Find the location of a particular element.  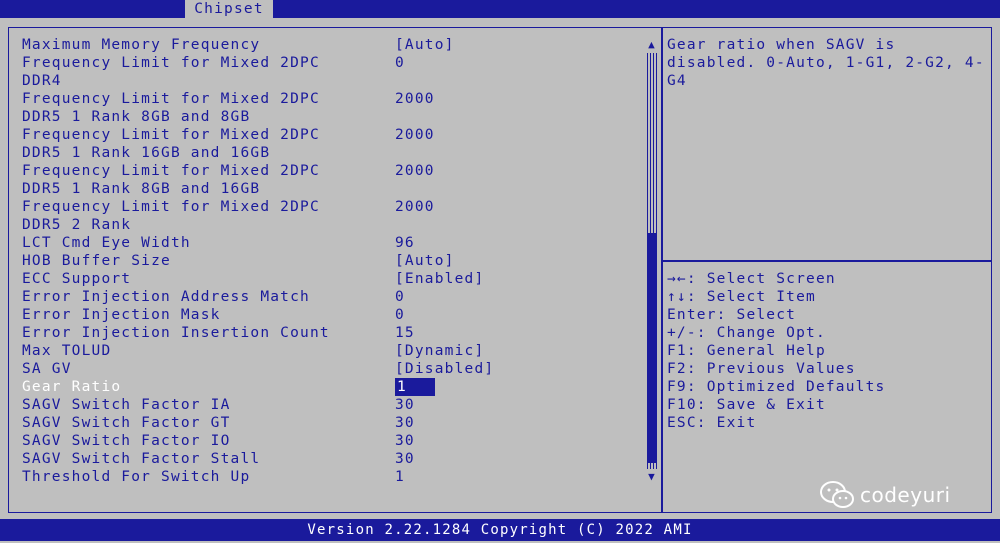

key-help-item: F1: General Help is located at coordinates (746, 351).